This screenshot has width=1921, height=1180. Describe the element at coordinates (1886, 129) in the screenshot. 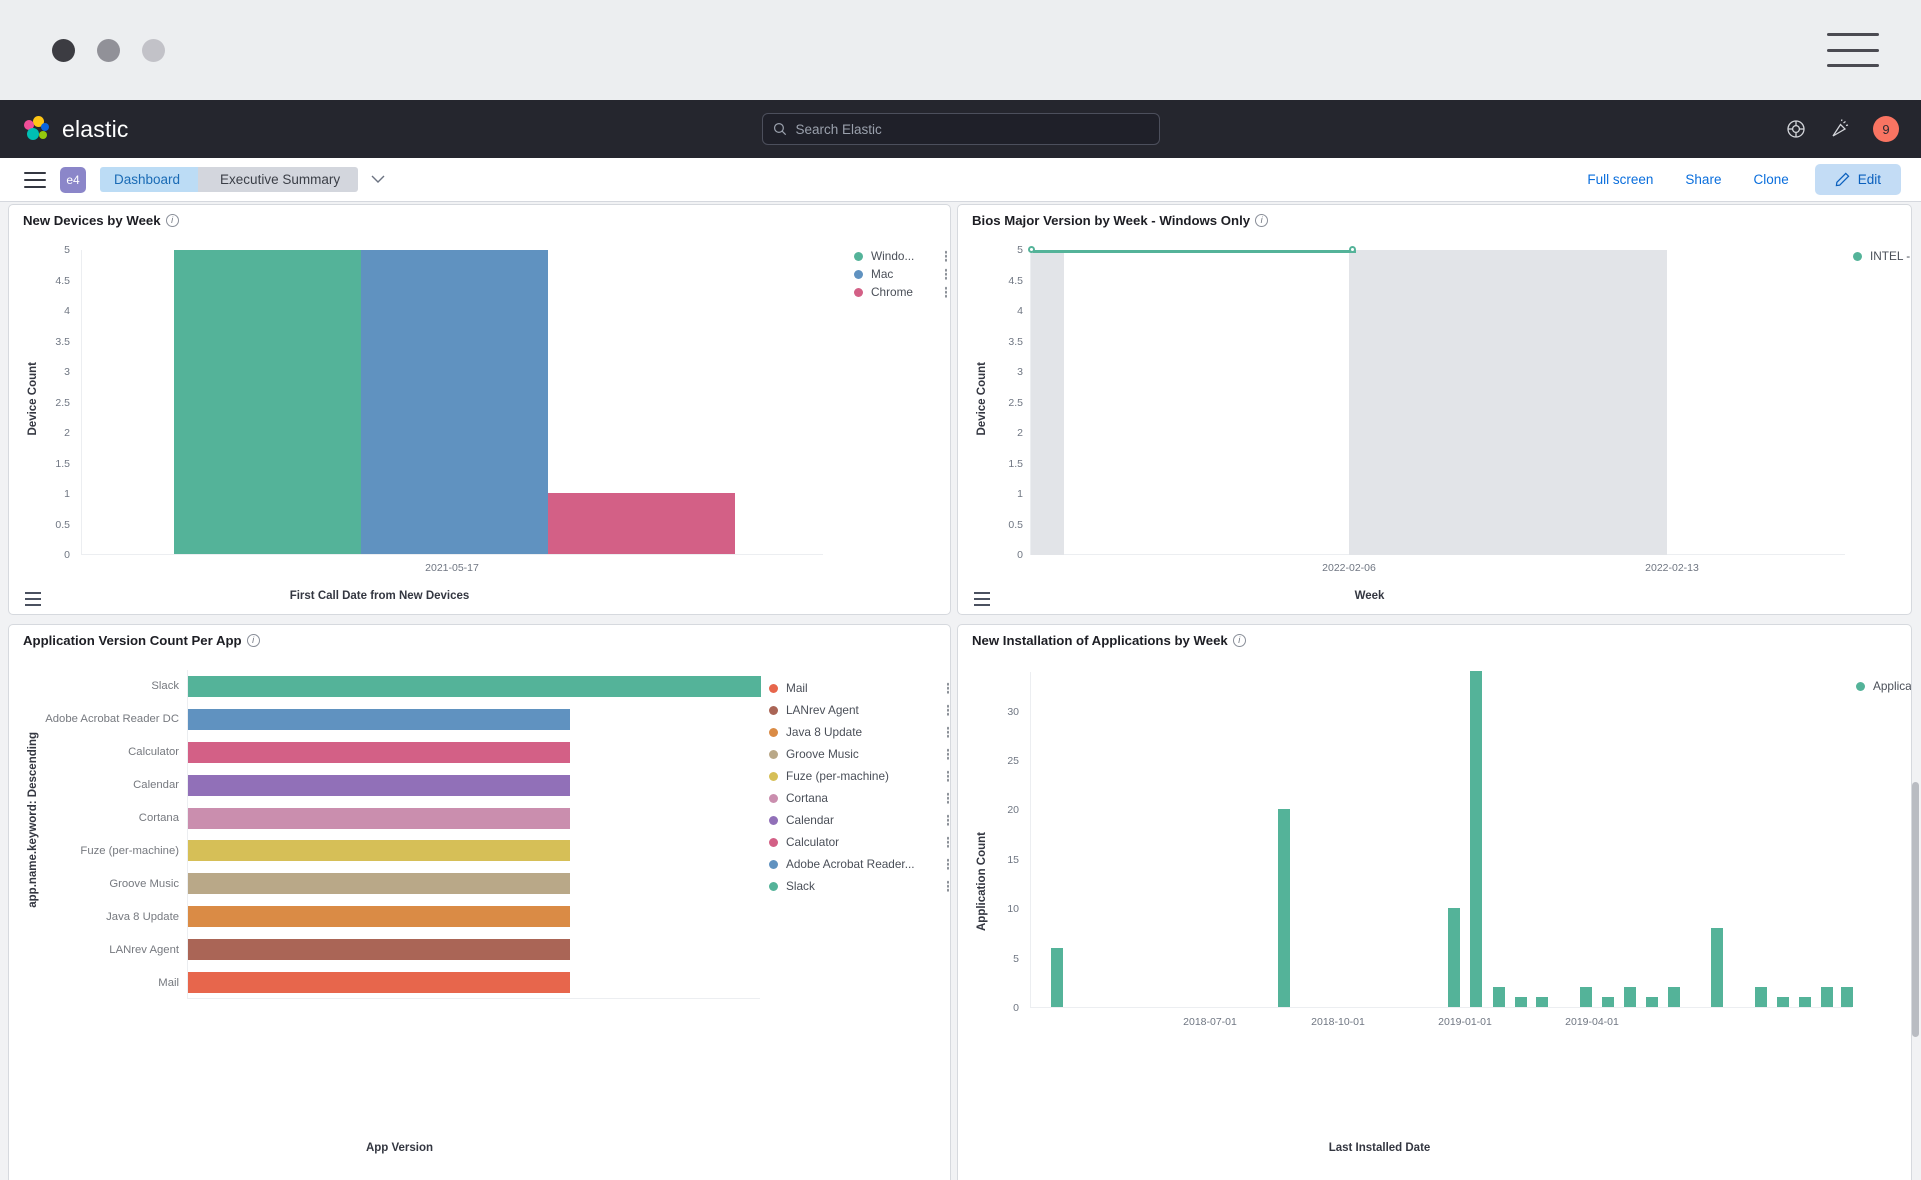

I see `user-avatar: 9` at that location.